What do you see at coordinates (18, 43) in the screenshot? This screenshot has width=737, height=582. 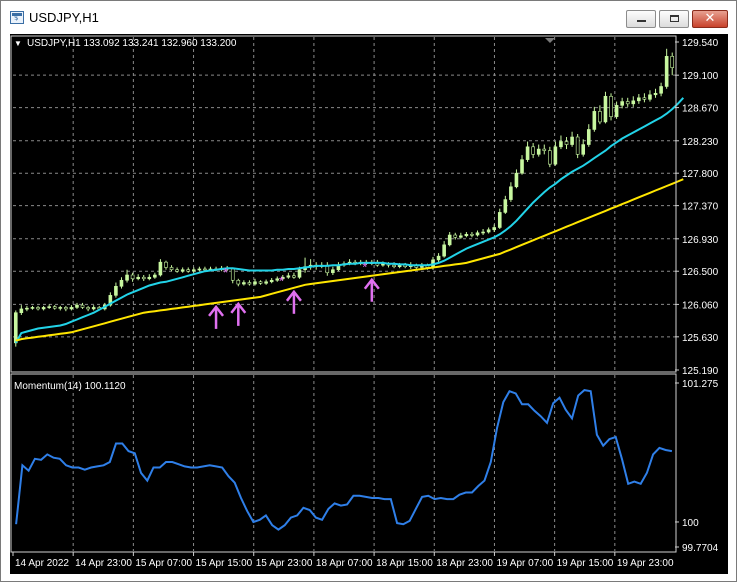 I see `header-arrow-icon: ▼` at bounding box center [18, 43].